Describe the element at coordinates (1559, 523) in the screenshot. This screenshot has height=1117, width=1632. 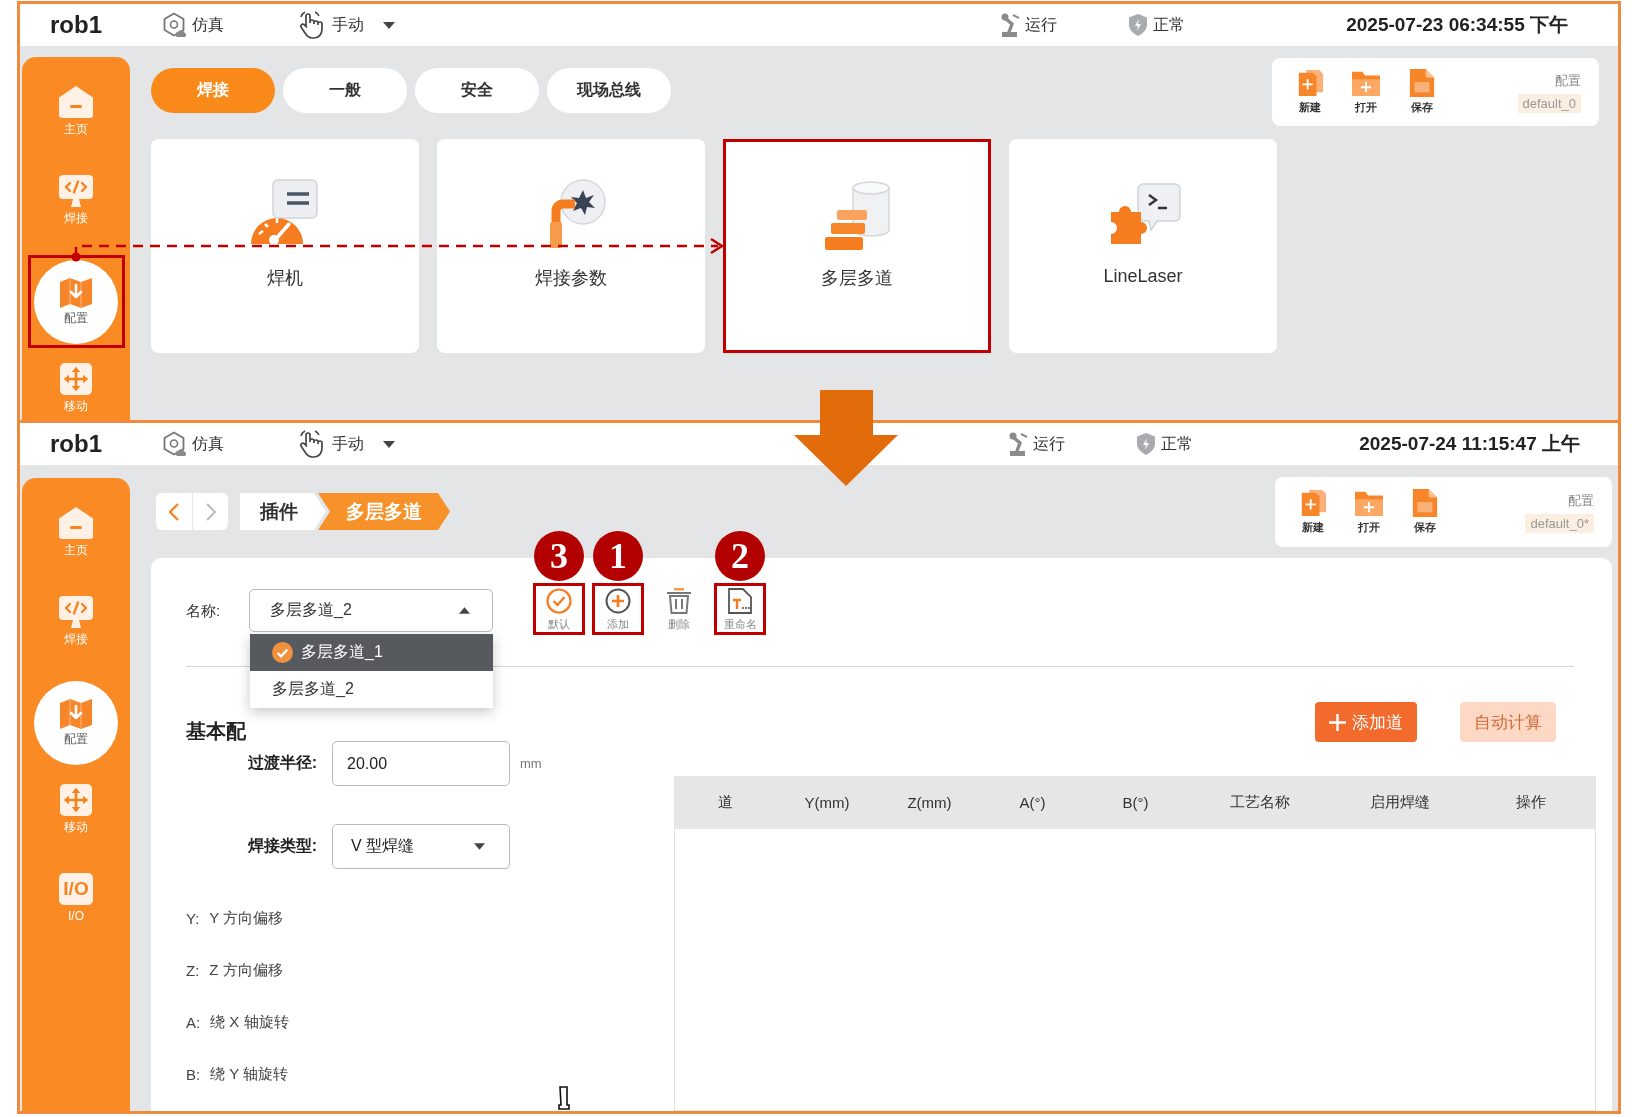
I see `config-name: default_0*` at that location.